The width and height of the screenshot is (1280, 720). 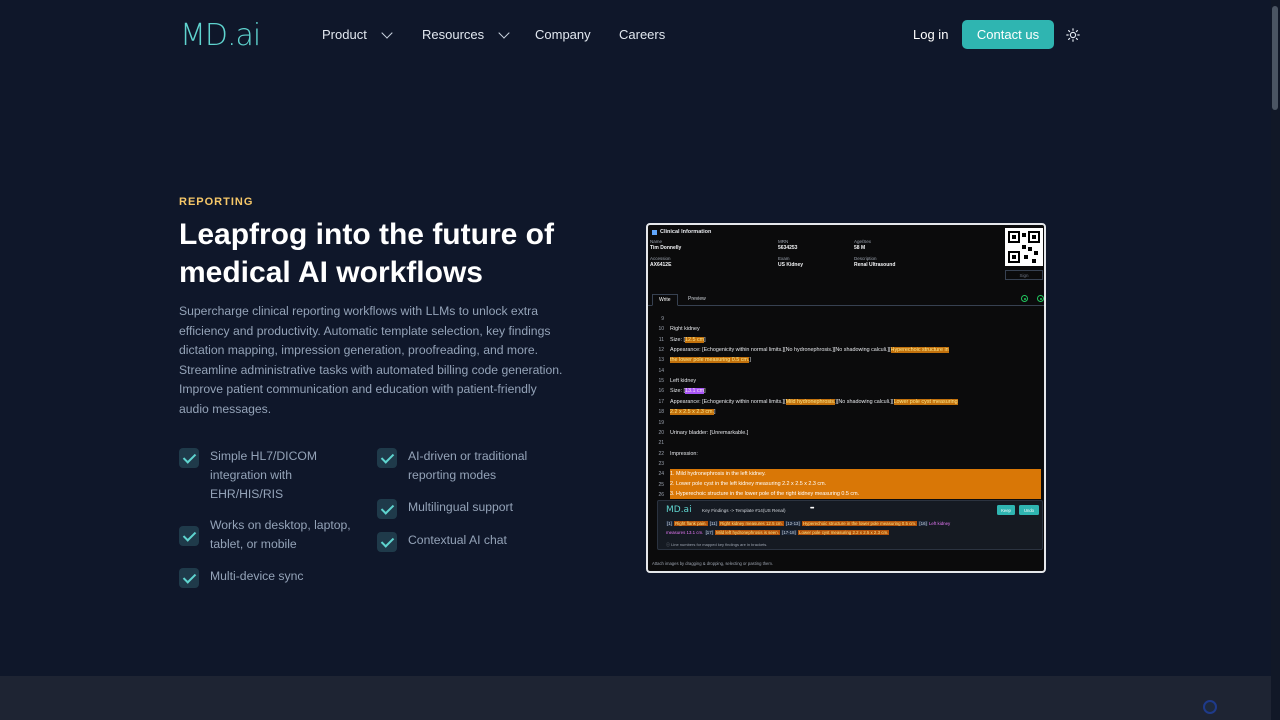 I want to click on line-number: 26, so click(x=661, y=495).